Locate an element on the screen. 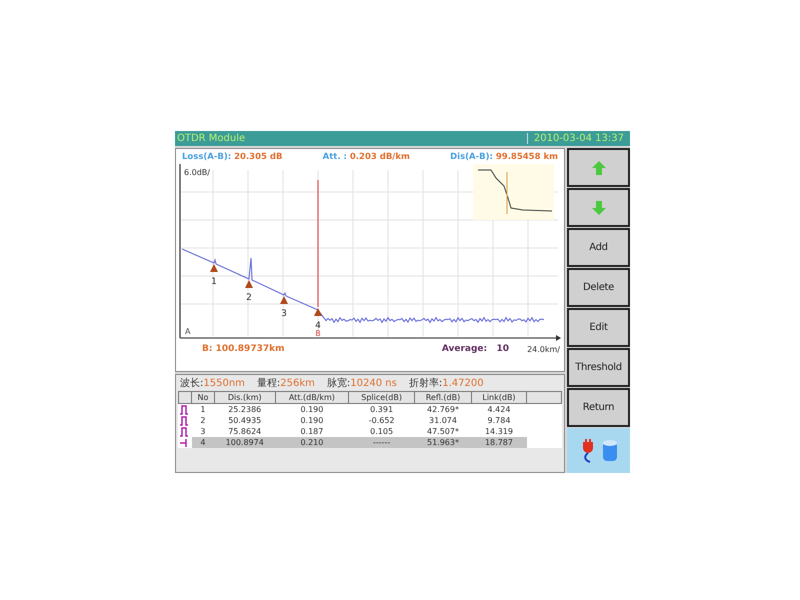 The image size is (800, 600). readout: Att. : 0.203 dB/km is located at coordinates (366, 157).